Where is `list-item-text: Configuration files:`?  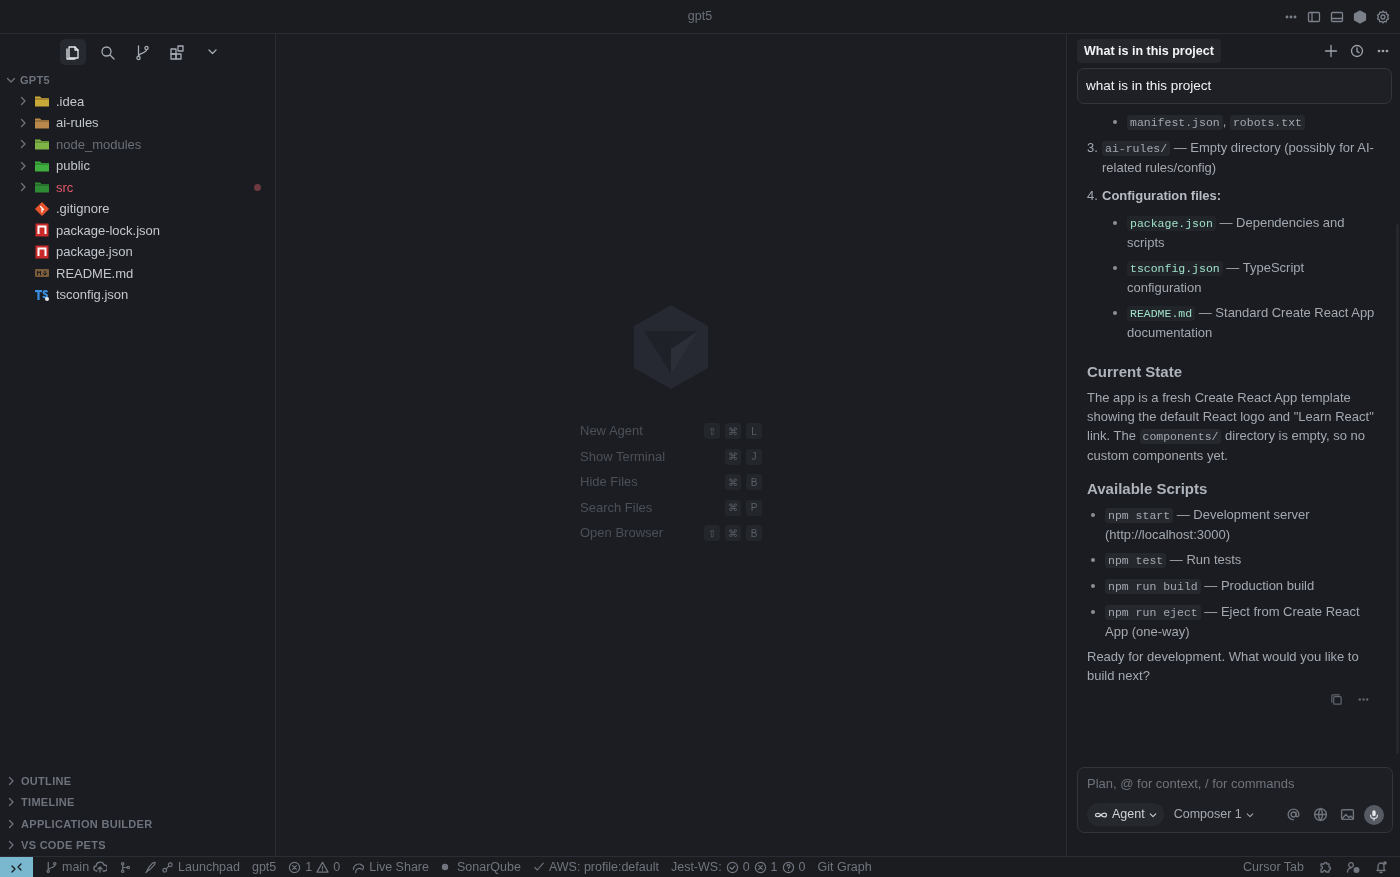 list-item-text: Configuration files: is located at coordinates (1162, 196).